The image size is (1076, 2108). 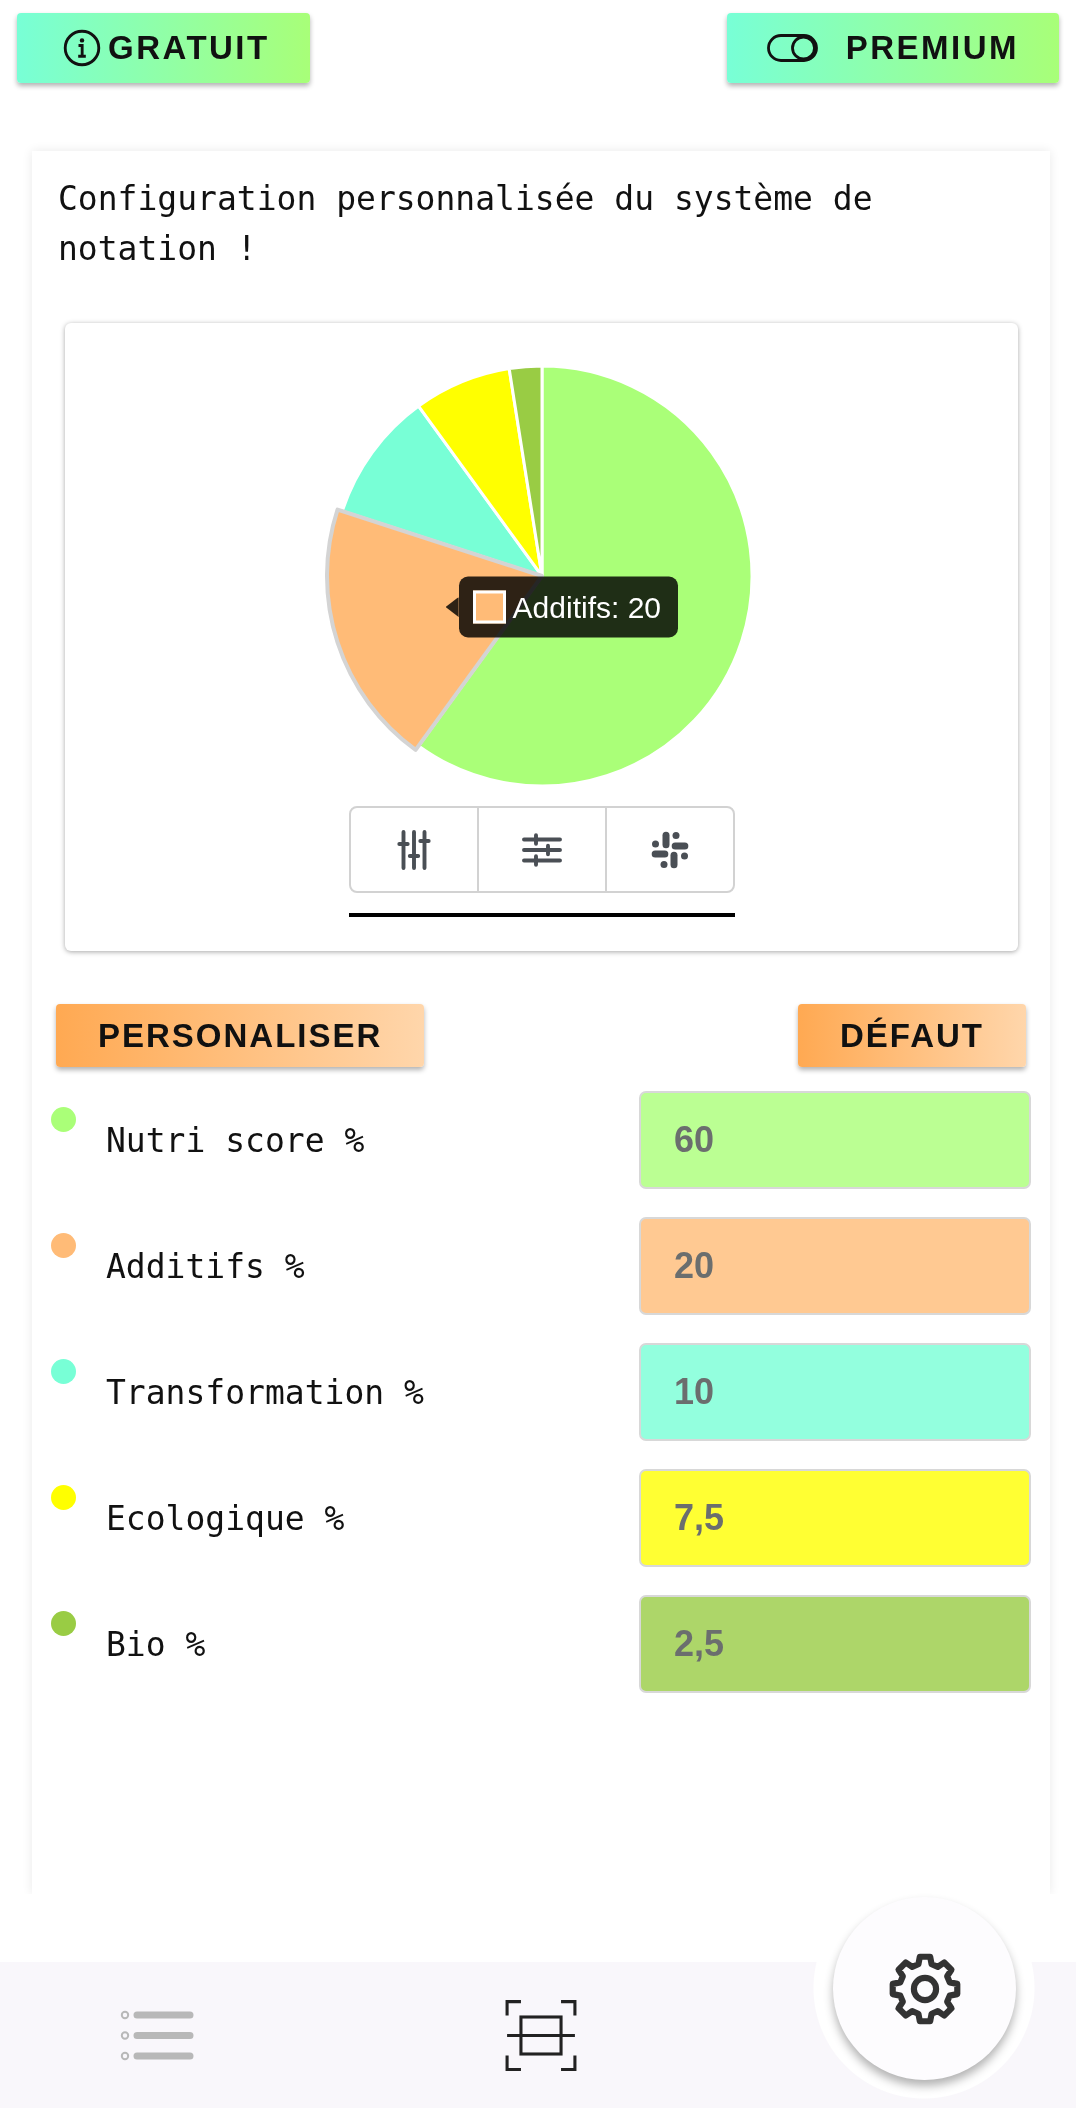 What do you see at coordinates (225, 1518) in the screenshot?
I see `criterion-label: Ecologique %` at bounding box center [225, 1518].